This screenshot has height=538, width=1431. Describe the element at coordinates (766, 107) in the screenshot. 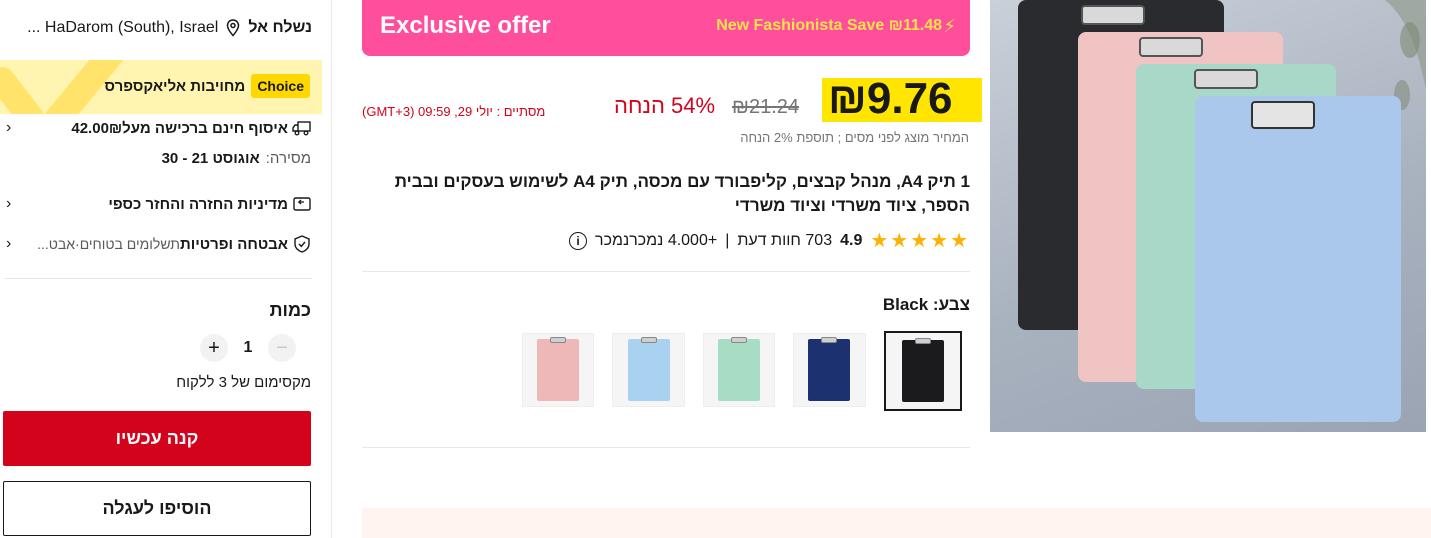

I see `original-price: ₪21.24` at that location.